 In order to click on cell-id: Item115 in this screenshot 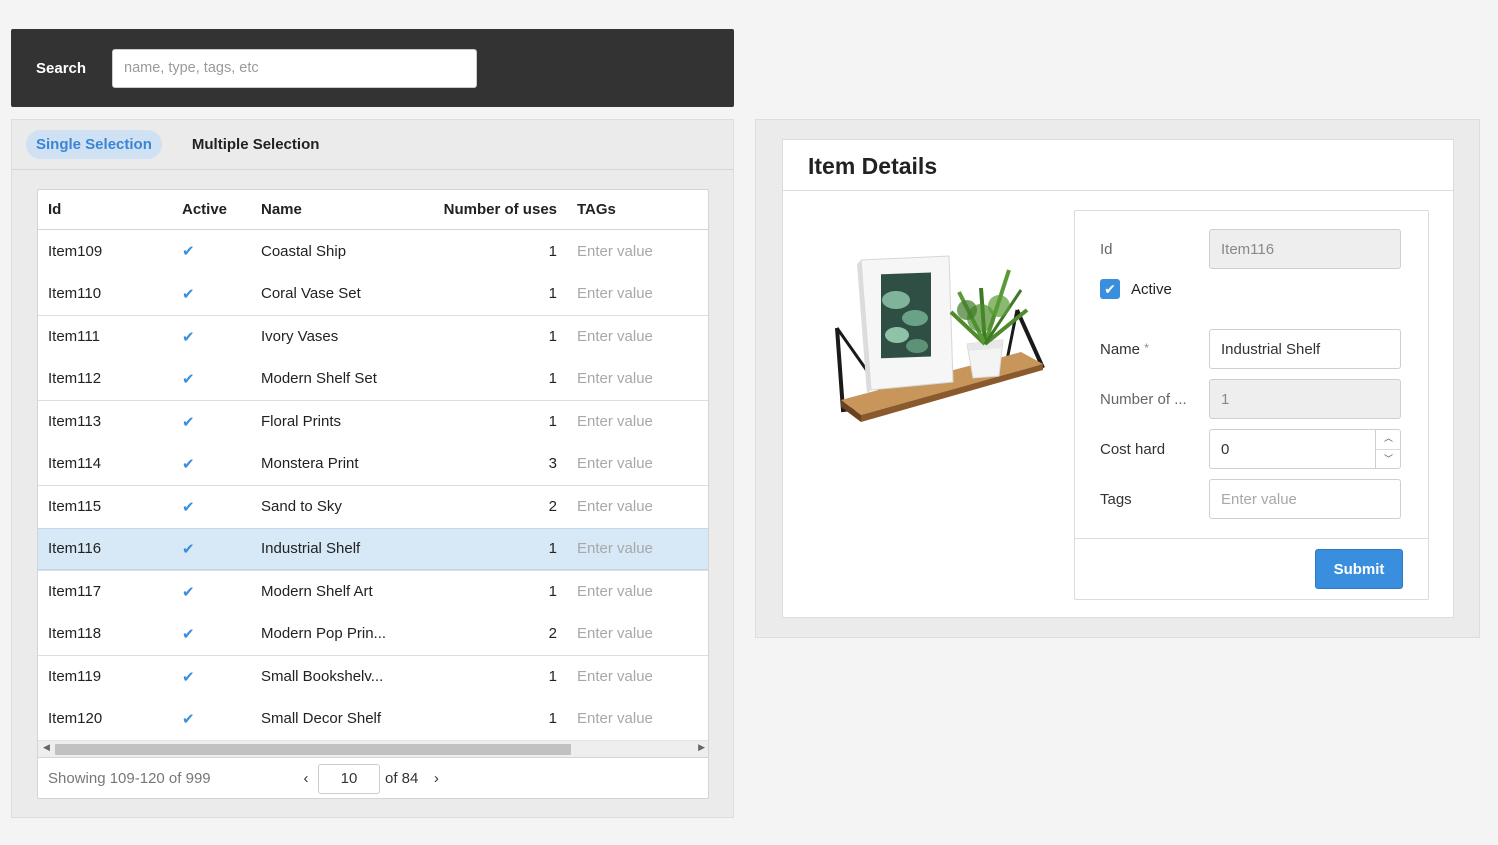, I will do `click(75, 507)`.